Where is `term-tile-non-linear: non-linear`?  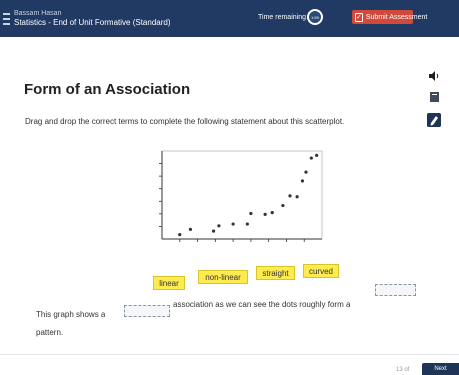
term-tile-non-linear: non-linear is located at coordinates (223, 277).